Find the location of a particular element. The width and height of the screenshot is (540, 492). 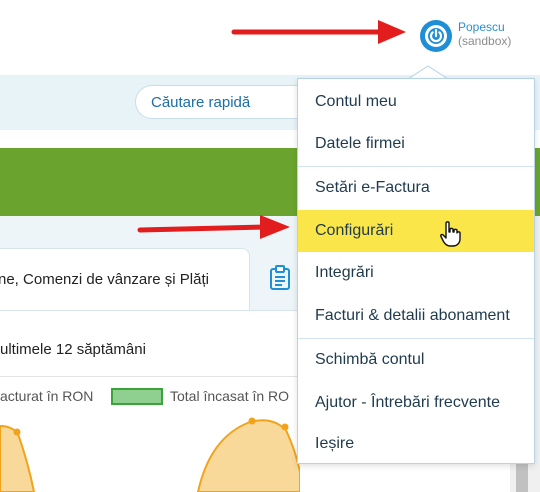

clipboard-icon is located at coordinates (280, 278).